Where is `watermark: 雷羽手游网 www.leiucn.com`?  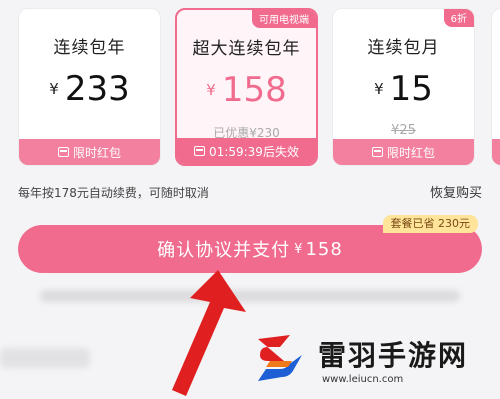
watermark: 雷羽手游网 www.leiucn.com is located at coordinates (375, 359).